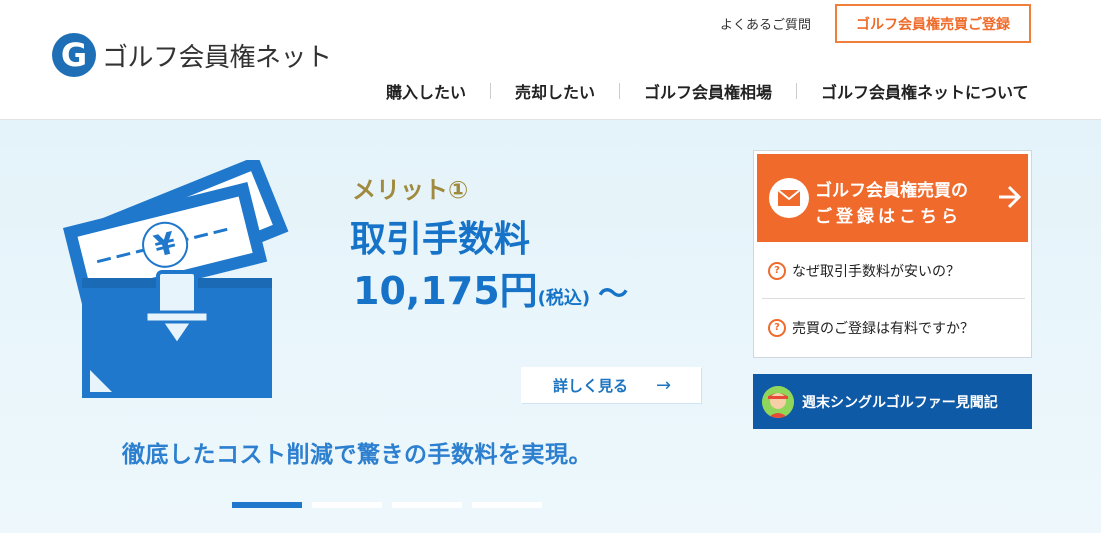 The width and height of the screenshot is (1101, 533). I want to click on faq-item-fee: ? なぜ取引手数料が安いの？, so click(864, 271).